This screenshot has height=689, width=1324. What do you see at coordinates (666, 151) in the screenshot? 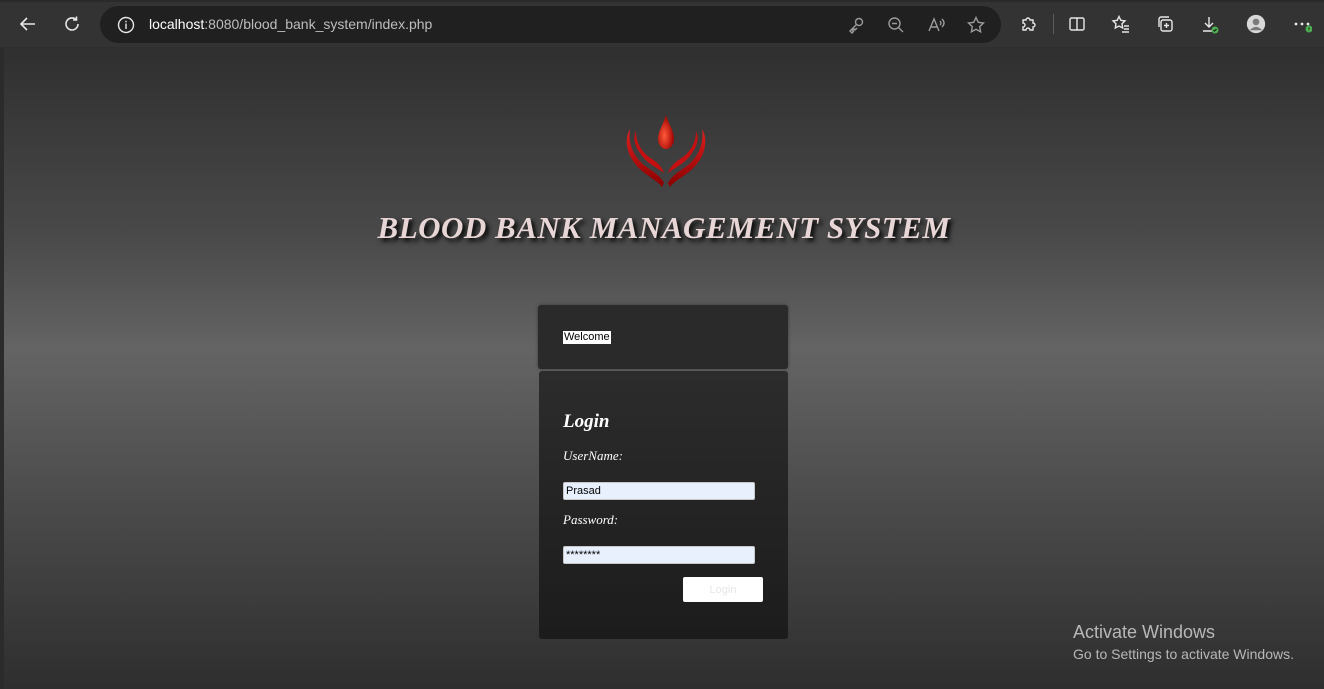
I see `blood-drop-hands-logo` at bounding box center [666, 151].